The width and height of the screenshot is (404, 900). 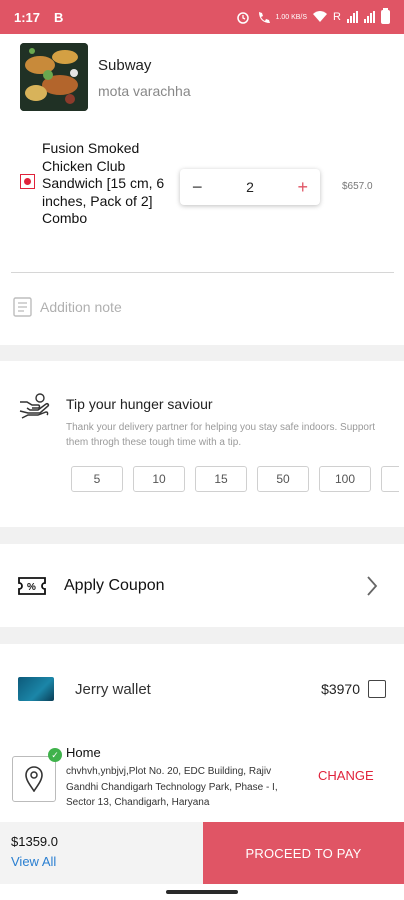 What do you see at coordinates (377, 689) in the screenshot?
I see `wallet-checkbox` at bounding box center [377, 689].